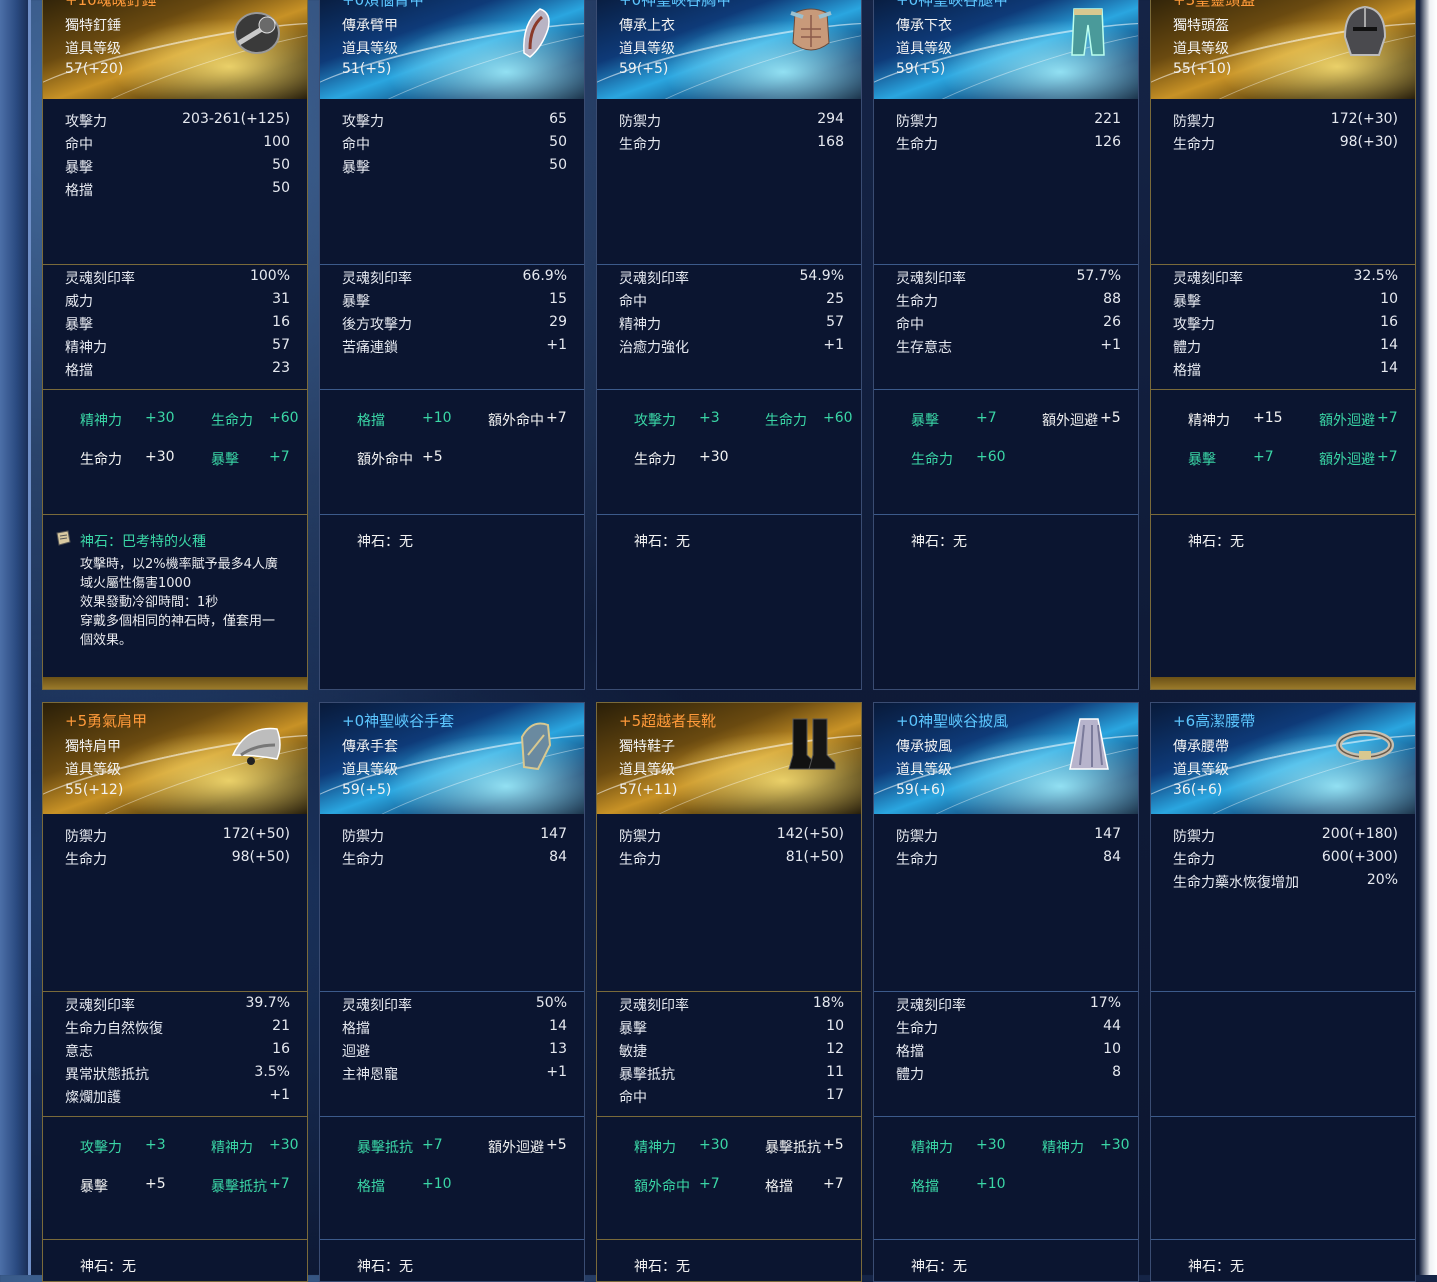 This screenshot has width=1437, height=1282. Describe the element at coordinates (924, 26) in the screenshot. I see `item-type: 傳承下衣` at that location.